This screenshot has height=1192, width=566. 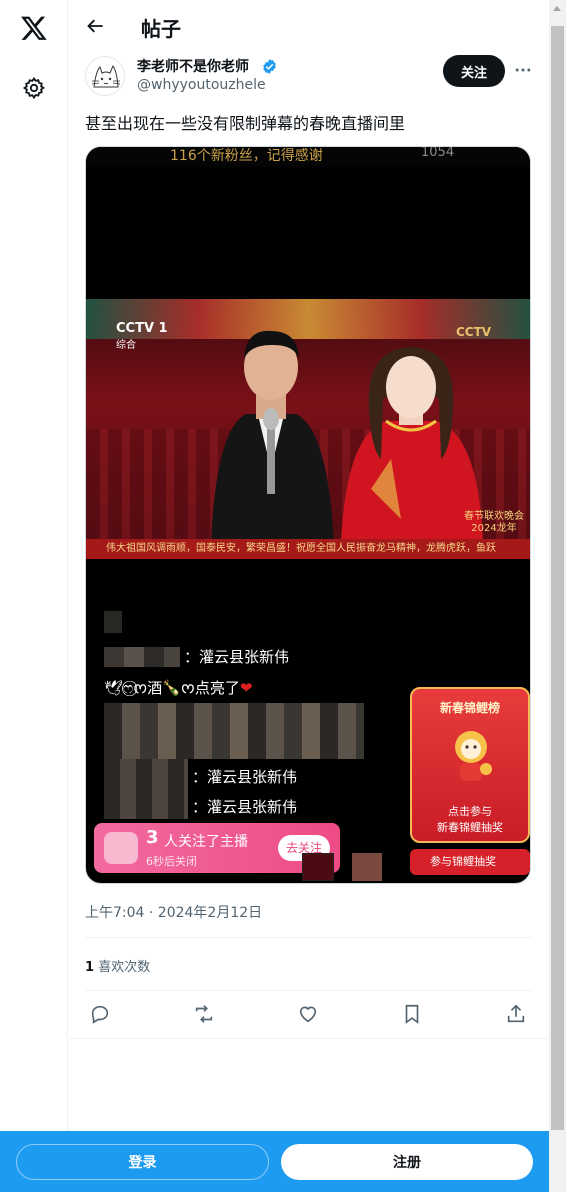 I want to click on likes-count: 1 喜欢次数, so click(x=117, y=965).